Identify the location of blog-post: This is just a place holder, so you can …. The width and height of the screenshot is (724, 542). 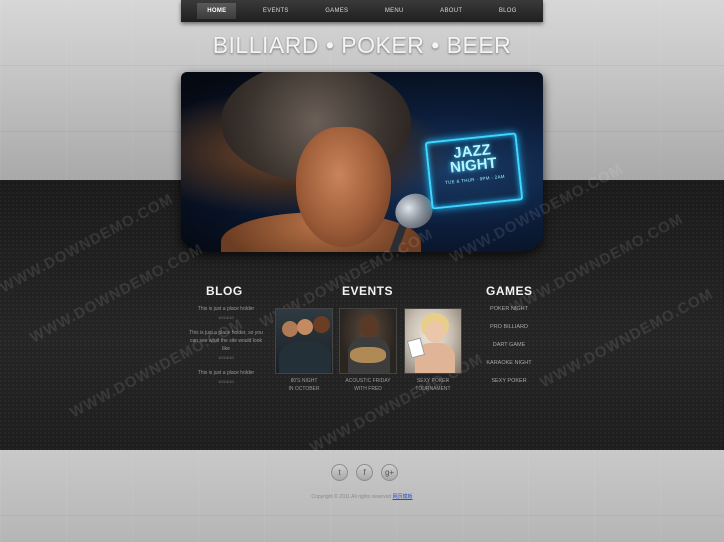
(226, 344).